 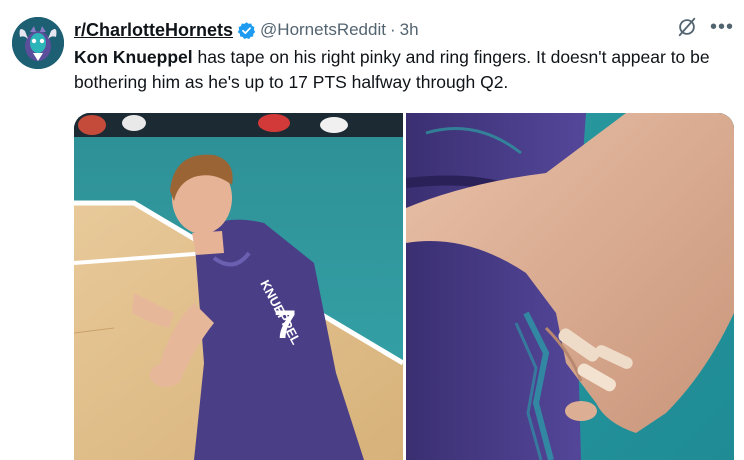 What do you see at coordinates (409, 30) in the screenshot?
I see `tweet-timestamp: 3h` at bounding box center [409, 30].